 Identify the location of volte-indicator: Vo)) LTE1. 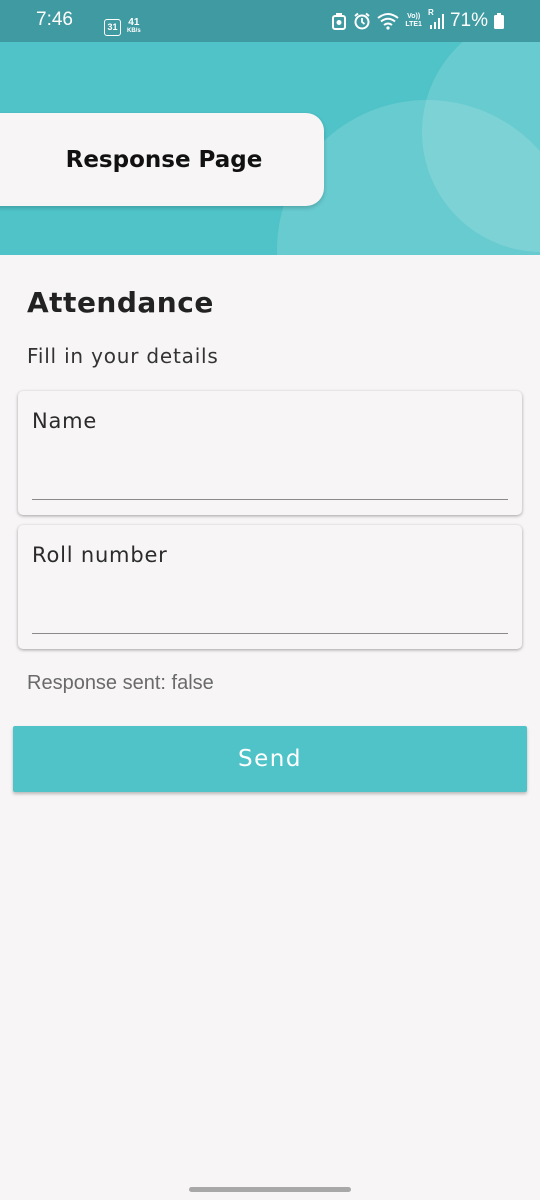
(413, 21).